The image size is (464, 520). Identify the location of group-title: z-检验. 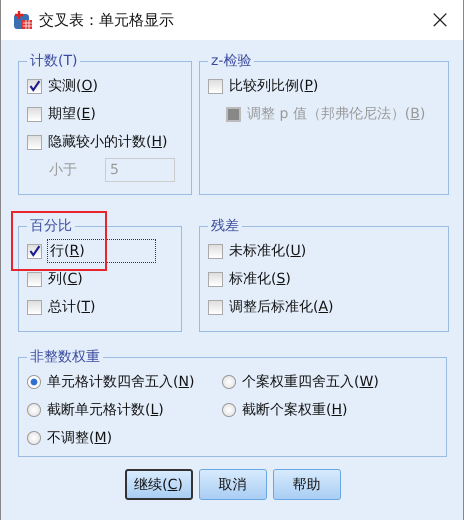
(231, 61).